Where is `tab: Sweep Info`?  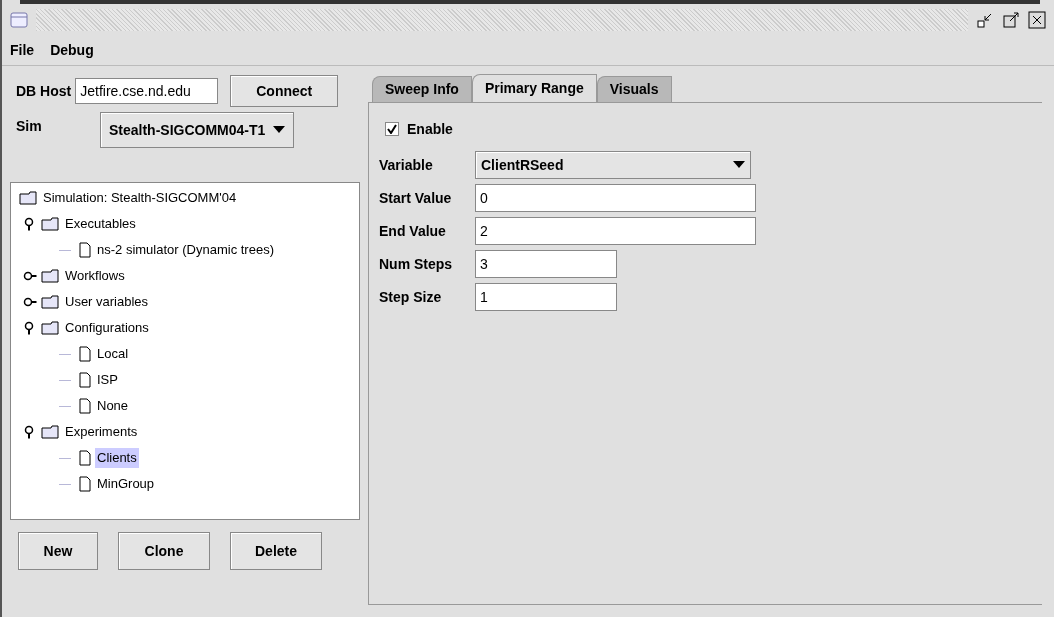
tab: Sweep Info is located at coordinates (422, 89).